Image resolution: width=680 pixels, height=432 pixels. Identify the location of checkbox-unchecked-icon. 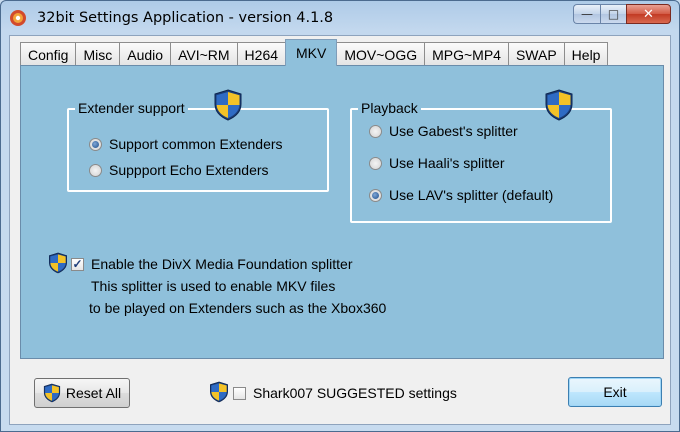
(239, 393).